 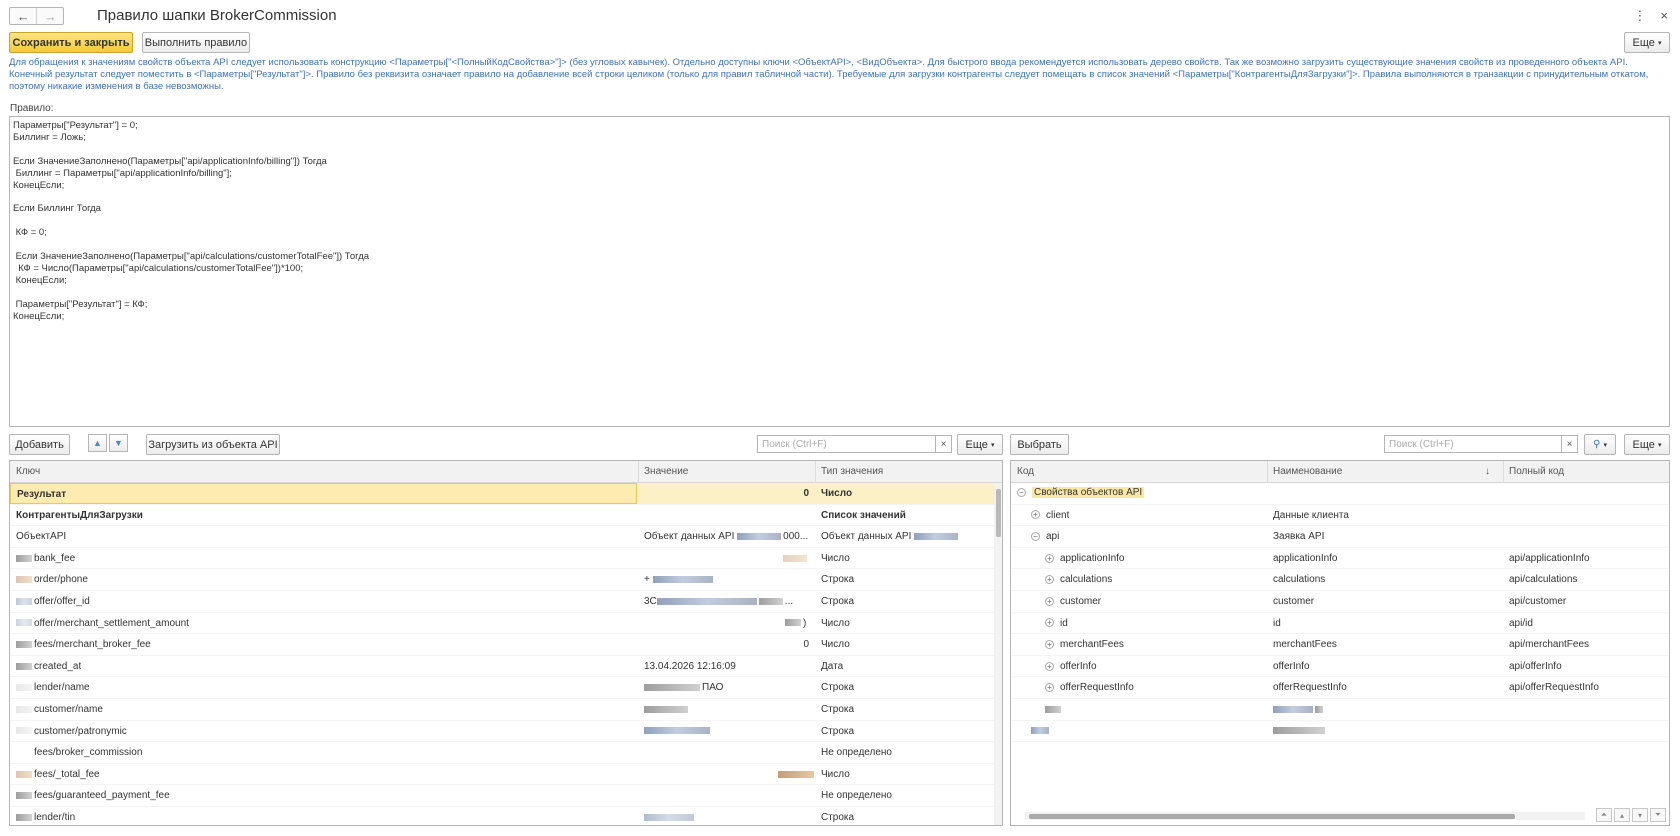 I want to click on right-horizontal-scrollbar, so click(x=1305, y=816).